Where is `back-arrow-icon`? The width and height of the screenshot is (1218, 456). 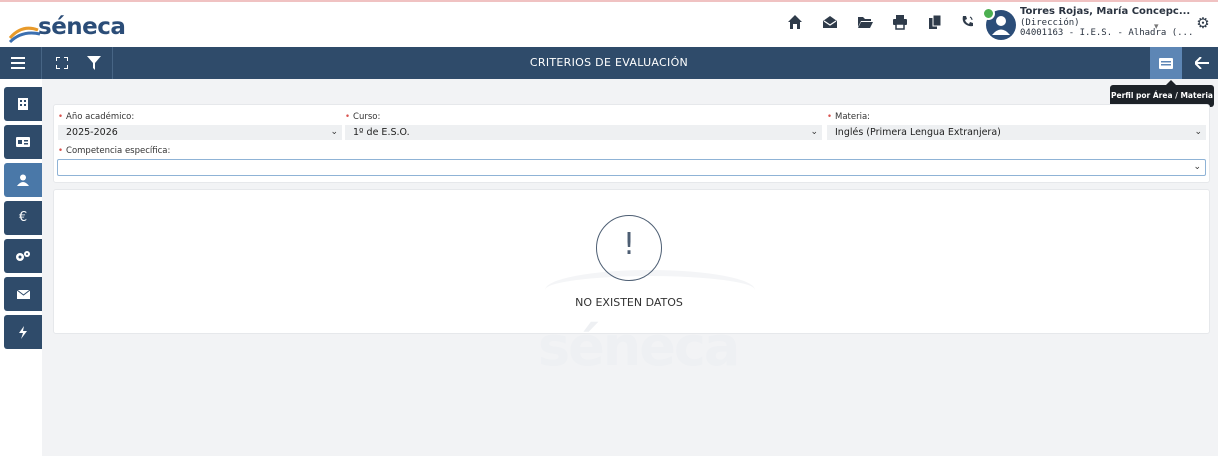 back-arrow-icon is located at coordinates (1202, 63).